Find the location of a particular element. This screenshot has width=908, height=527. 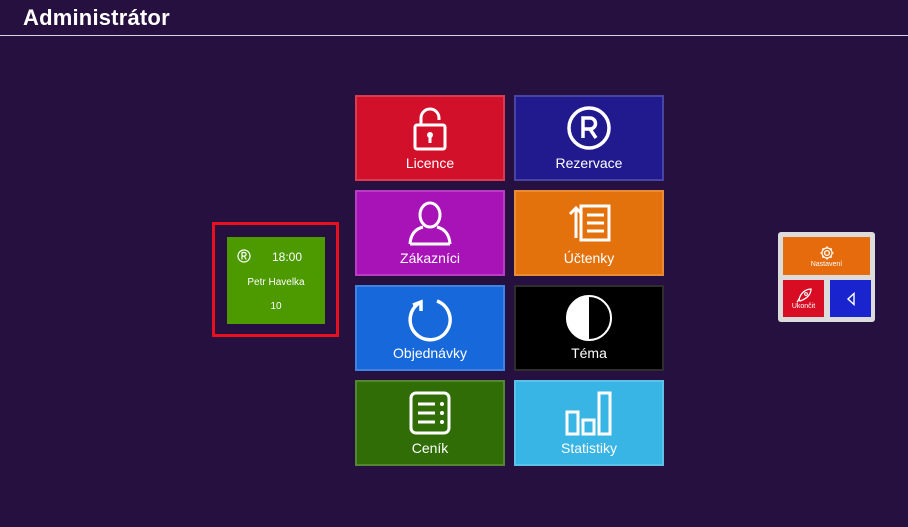

reservation-time: 18:00 is located at coordinates (287, 257).